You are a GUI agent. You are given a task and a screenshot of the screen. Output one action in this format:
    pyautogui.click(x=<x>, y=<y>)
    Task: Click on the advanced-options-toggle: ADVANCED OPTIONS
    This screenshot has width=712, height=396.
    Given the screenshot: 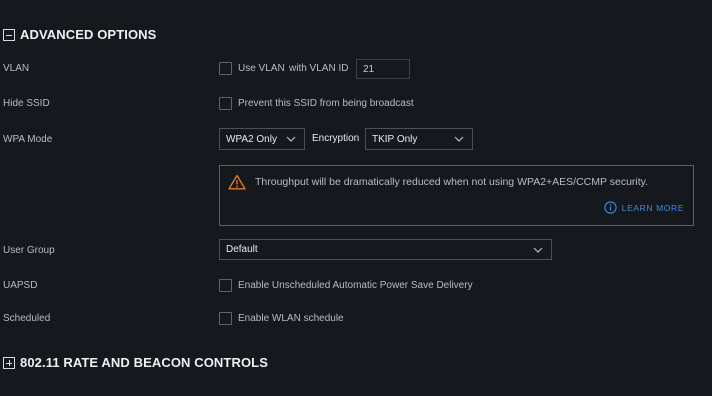 What is the action you would take?
    pyautogui.click(x=79, y=34)
    